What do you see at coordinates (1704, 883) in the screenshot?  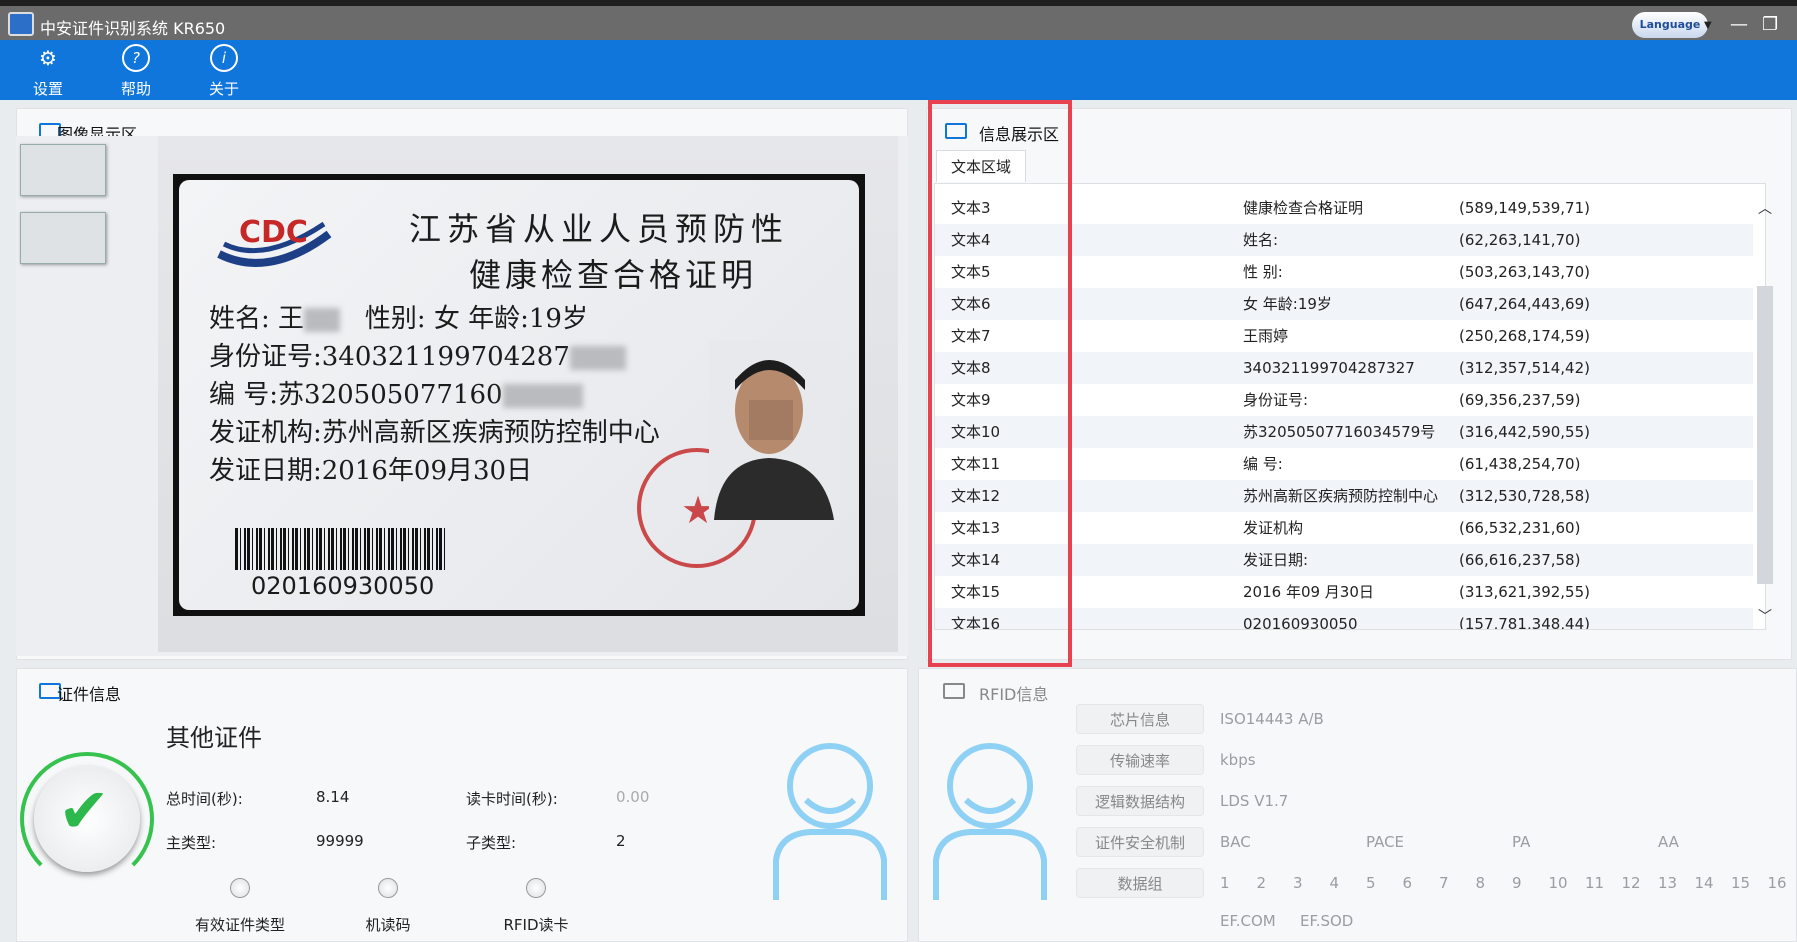 I see `data-group-item: 14` at bounding box center [1704, 883].